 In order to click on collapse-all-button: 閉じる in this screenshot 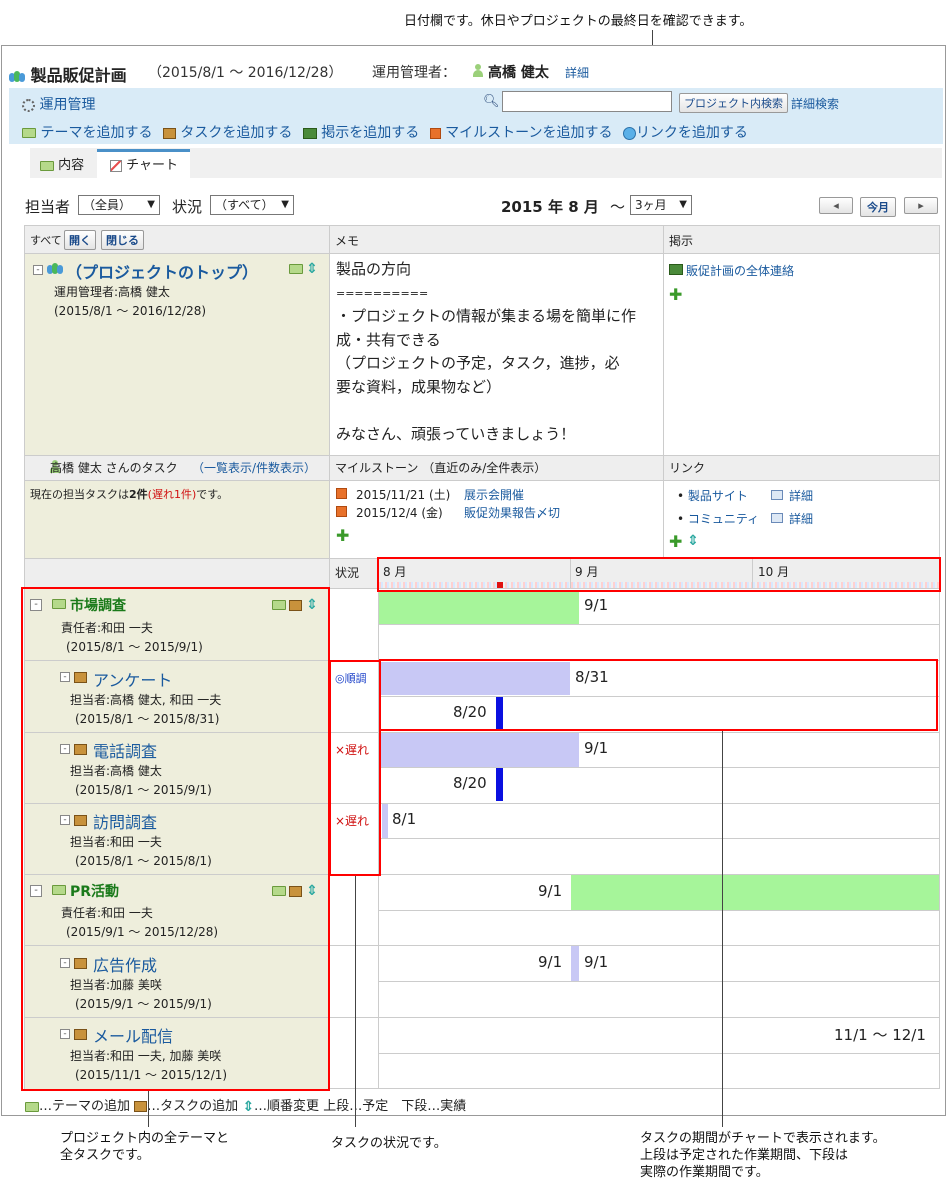, I will do `click(122, 240)`.